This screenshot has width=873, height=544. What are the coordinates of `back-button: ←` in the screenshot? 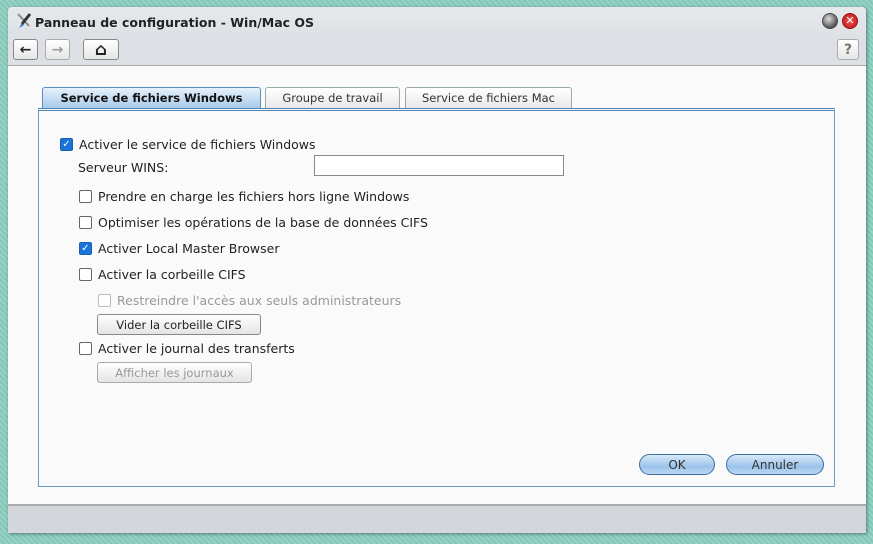 It's located at (25, 49).